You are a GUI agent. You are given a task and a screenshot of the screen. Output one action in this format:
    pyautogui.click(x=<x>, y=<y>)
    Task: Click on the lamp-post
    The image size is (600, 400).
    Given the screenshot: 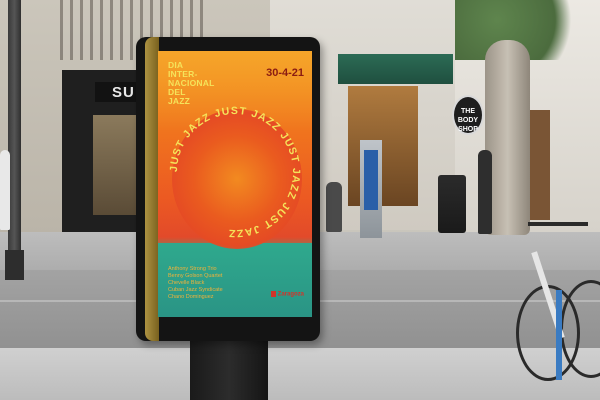 What is the action you would take?
    pyautogui.click(x=14, y=140)
    